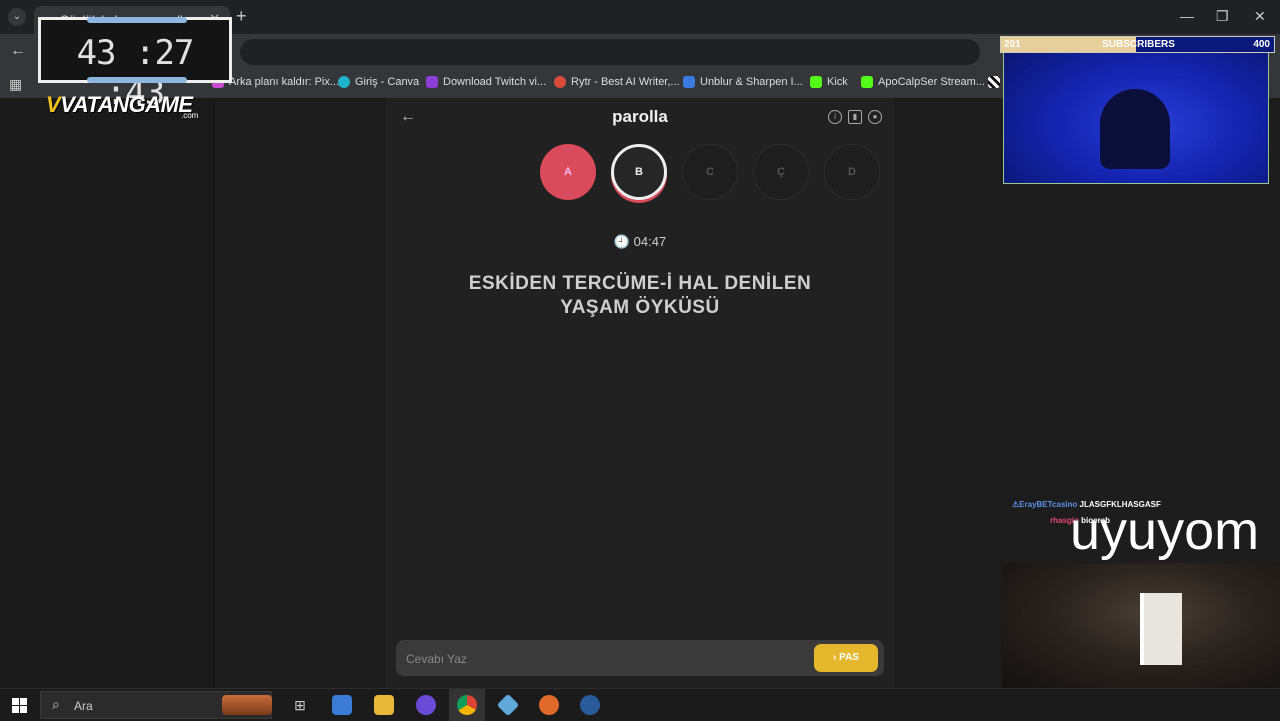 This screenshot has width=1280, height=721. I want to click on search-label: Ara, so click(83, 706).